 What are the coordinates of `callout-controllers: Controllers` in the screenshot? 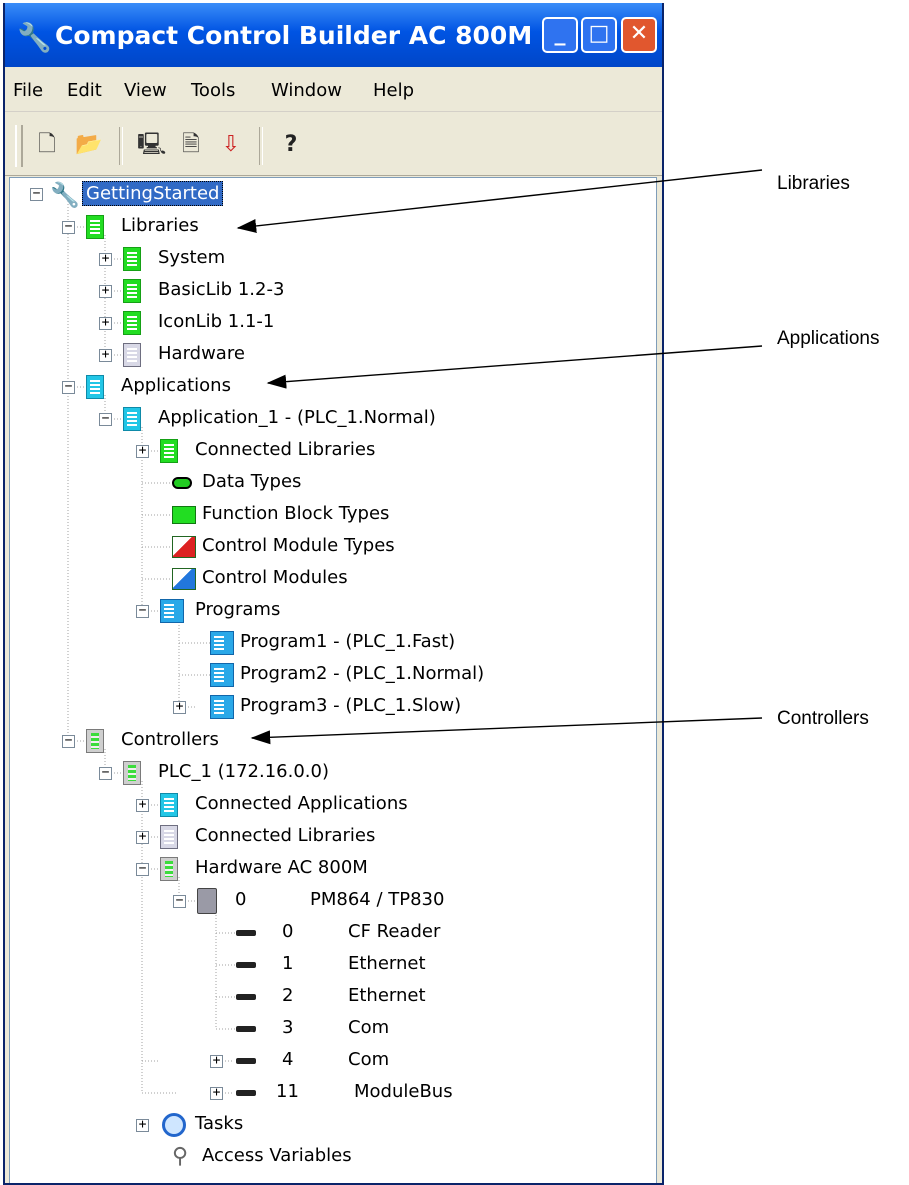 It's located at (823, 718).